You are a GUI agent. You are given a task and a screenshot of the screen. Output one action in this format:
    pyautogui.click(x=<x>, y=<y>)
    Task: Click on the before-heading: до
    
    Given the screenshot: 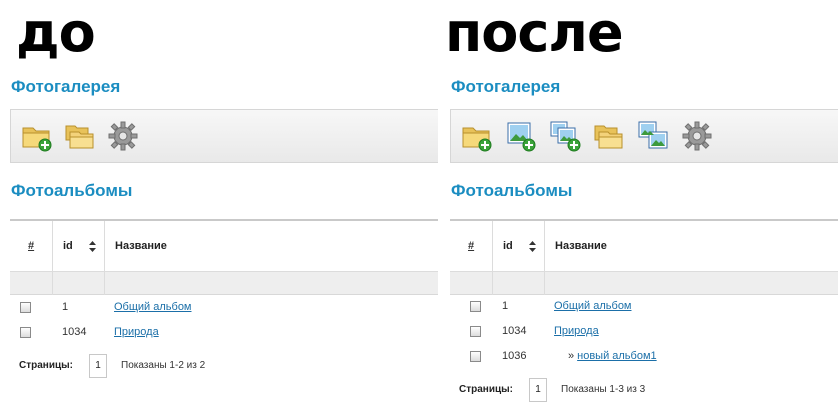 What is the action you would take?
    pyautogui.click(x=56, y=32)
    